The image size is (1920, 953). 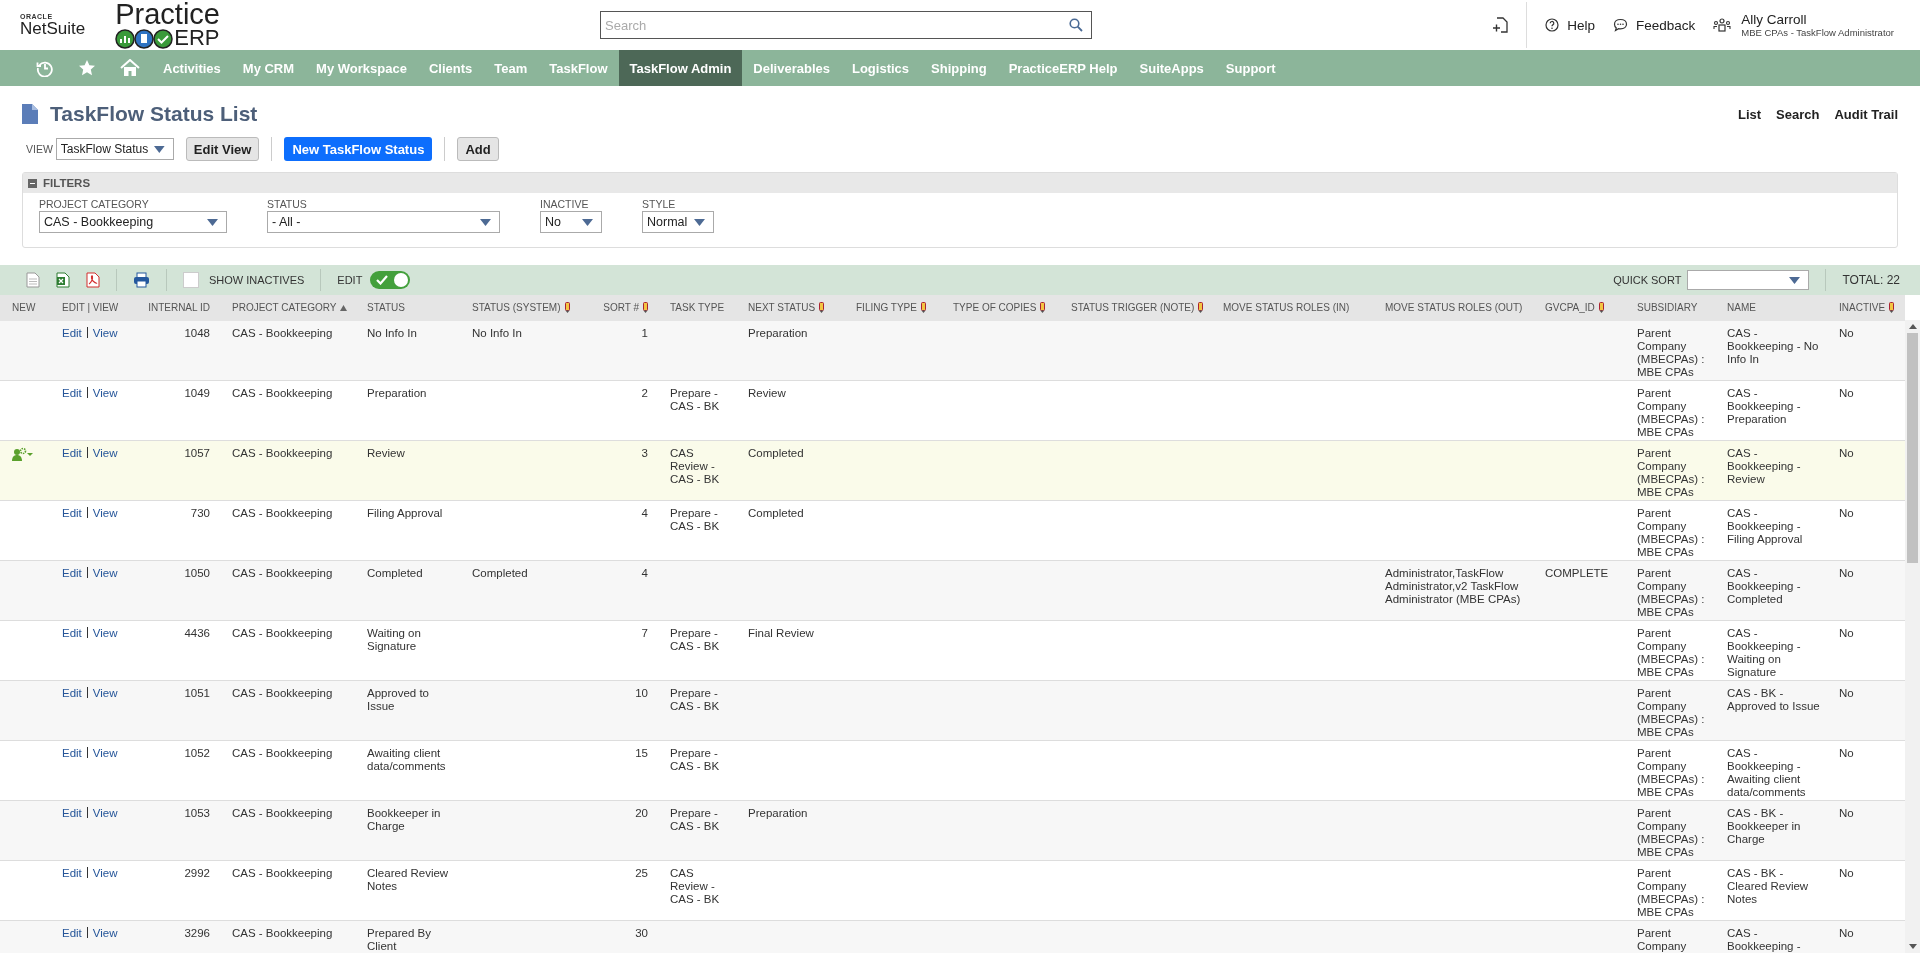 I want to click on add-document-icon, so click(x=1500, y=25).